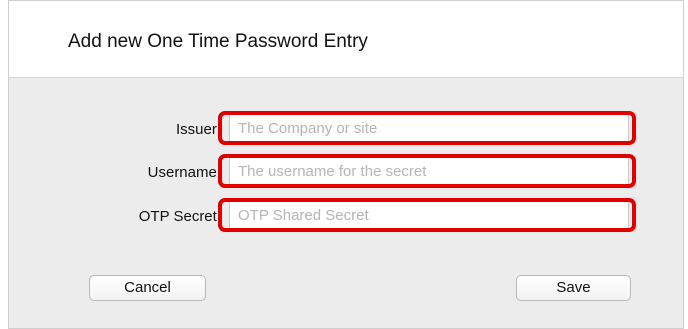 The width and height of the screenshot is (688, 329). Describe the element at coordinates (179, 216) in the screenshot. I see `otp-secret-label: OTP Secret:` at that location.